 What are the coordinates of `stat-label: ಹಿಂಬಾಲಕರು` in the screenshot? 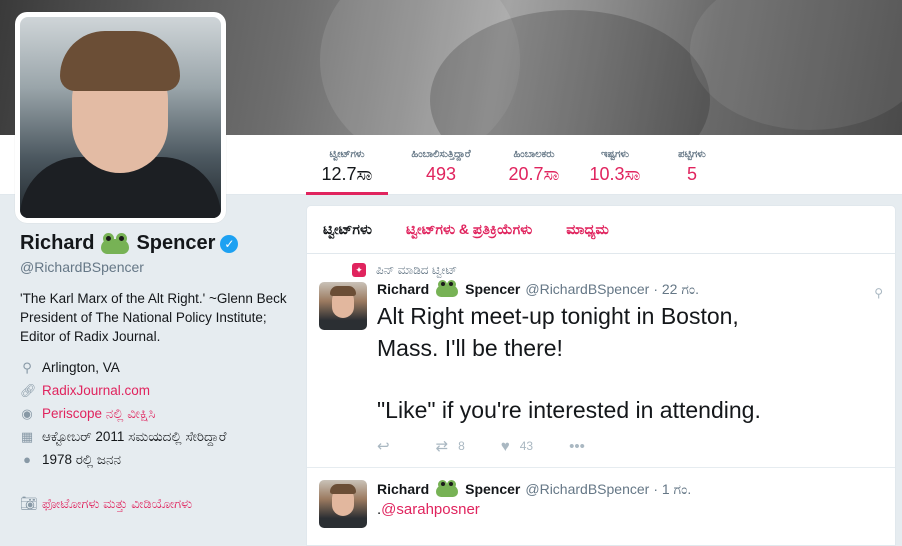 It's located at (534, 154).